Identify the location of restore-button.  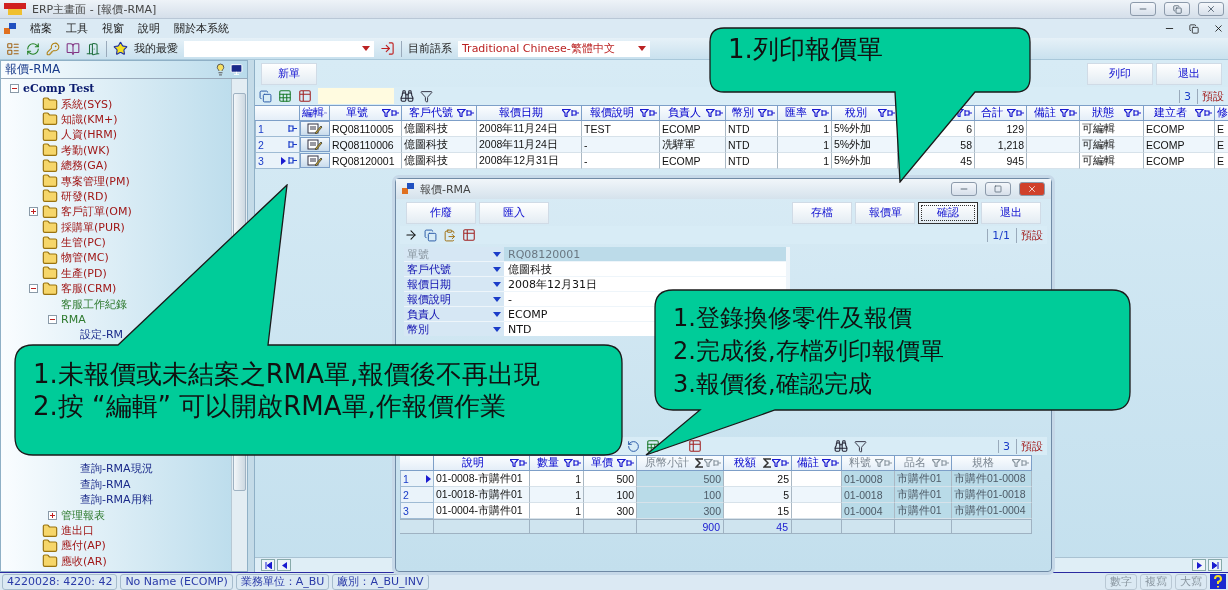
(1177, 9).